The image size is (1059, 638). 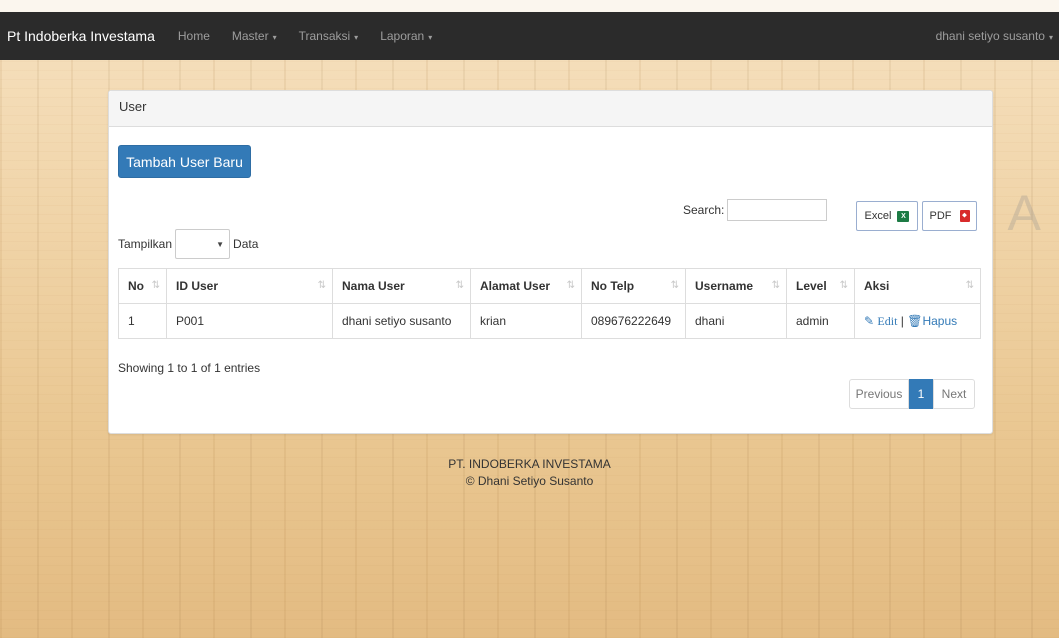 I want to click on cell-no-telp: 089676222649, so click(x=633, y=321).